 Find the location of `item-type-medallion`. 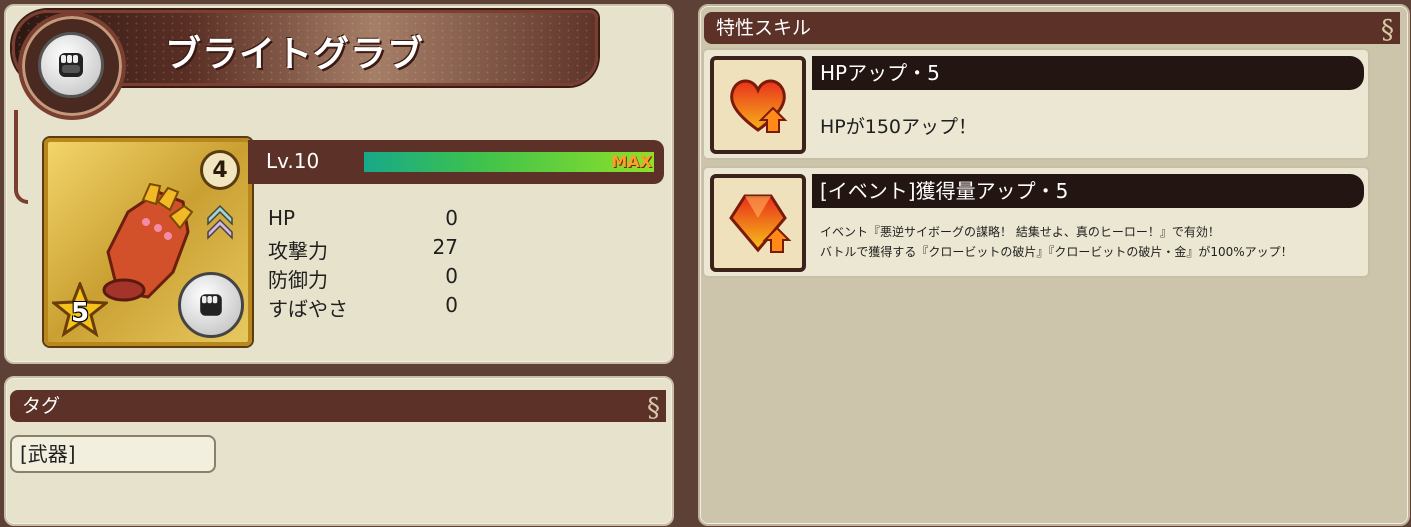

item-type-medallion is located at coordinates (72, 66).